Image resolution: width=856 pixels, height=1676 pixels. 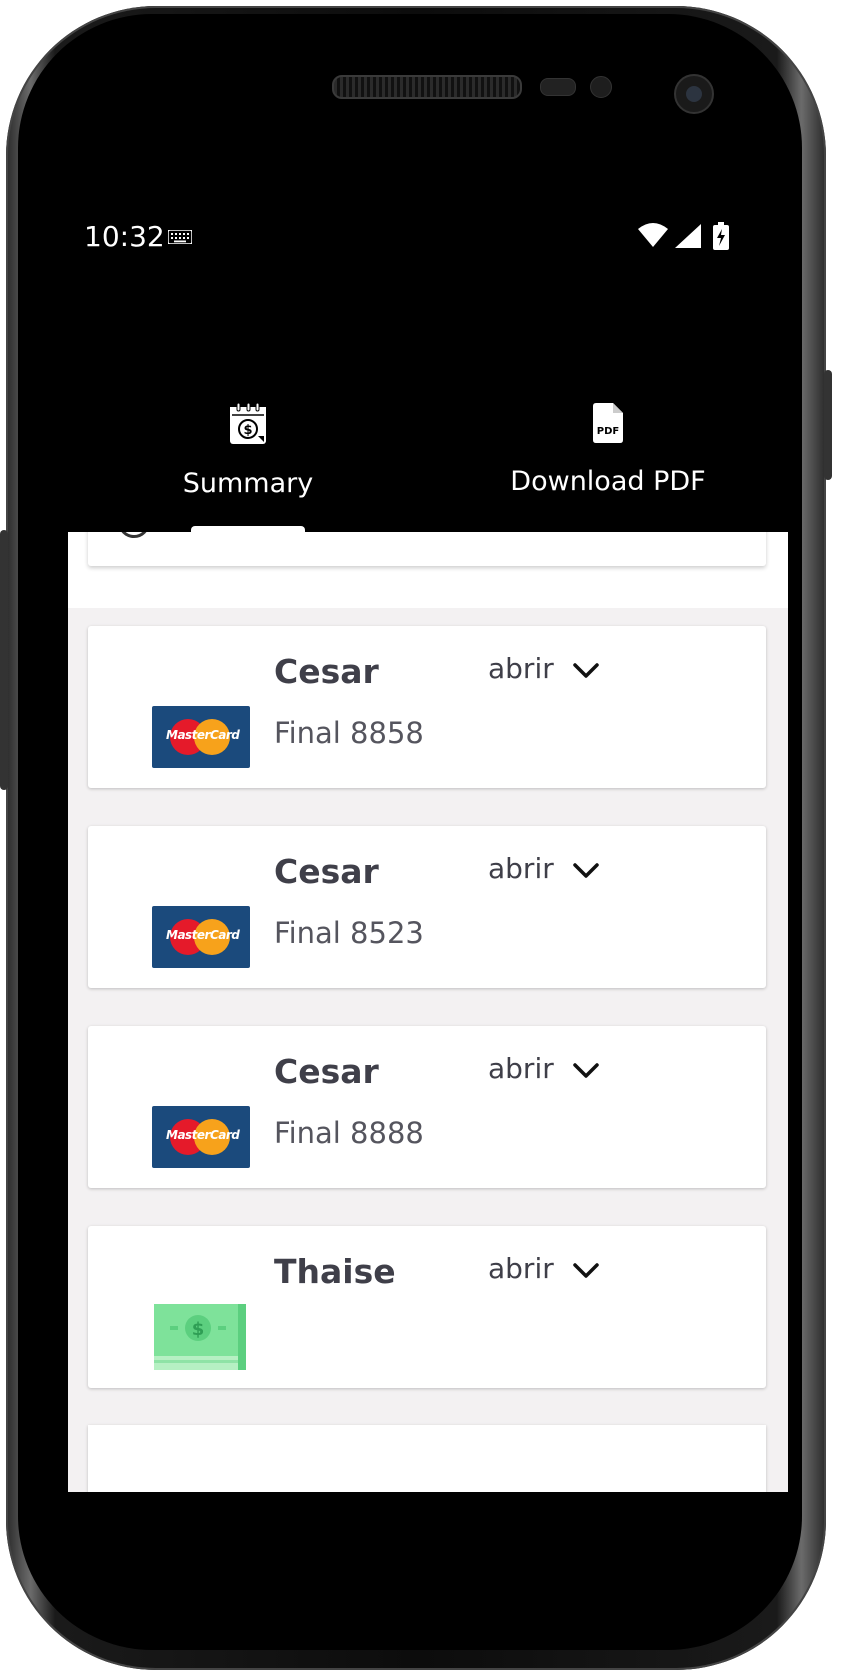 What do you see at coordinates (427, 707) in the screenshot?
I see `account-card: MasterCard Cesar Final 8858 abrir` at bounding box center [427, 707].